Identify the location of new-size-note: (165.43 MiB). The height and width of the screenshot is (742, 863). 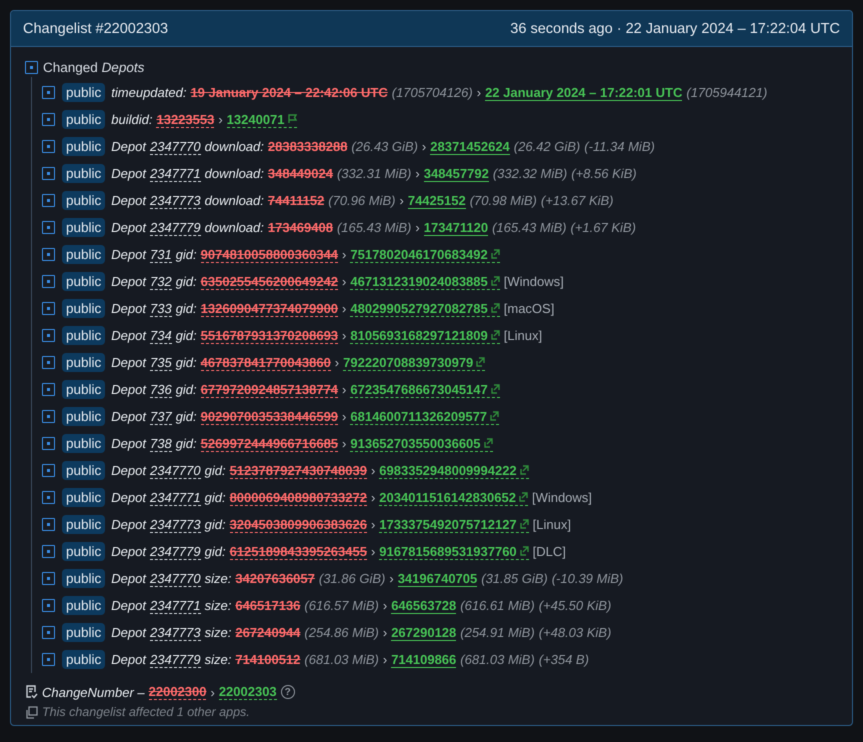
(529, 227).